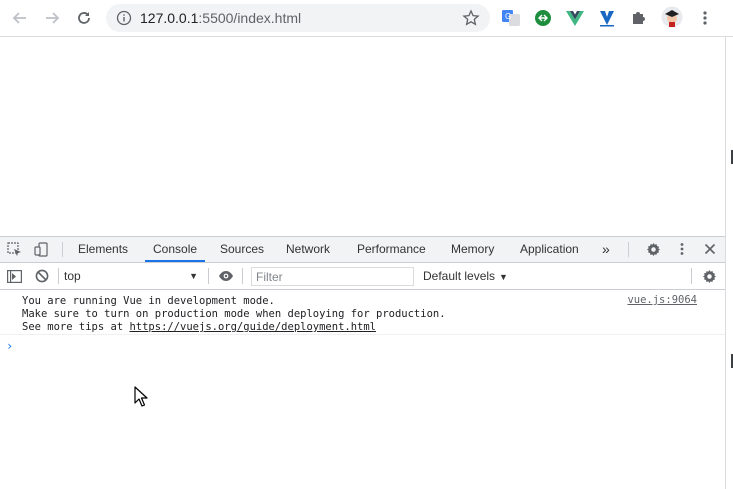 The width and height of the screenshot is (733, 489). What do you see at coordinates (148, 301) in the screenshot?
I see `console-message-line: You are running Vue in development mode.` at bounding box center [148, 301].